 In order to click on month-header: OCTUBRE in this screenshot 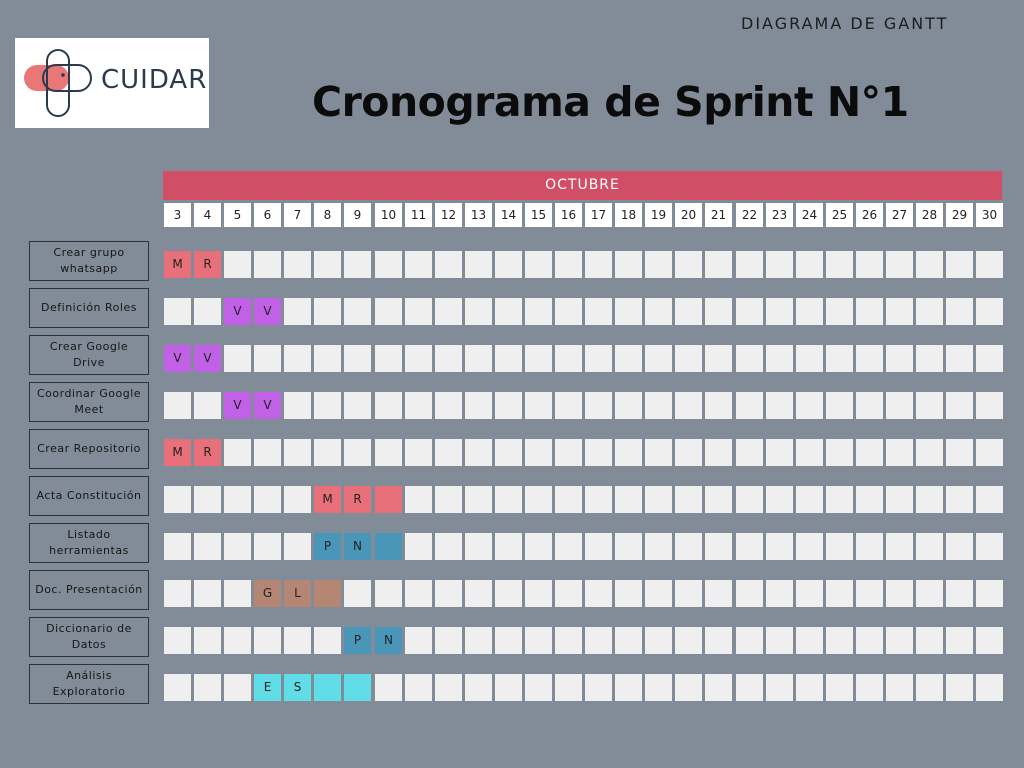, I will do `click(582, 185)`.